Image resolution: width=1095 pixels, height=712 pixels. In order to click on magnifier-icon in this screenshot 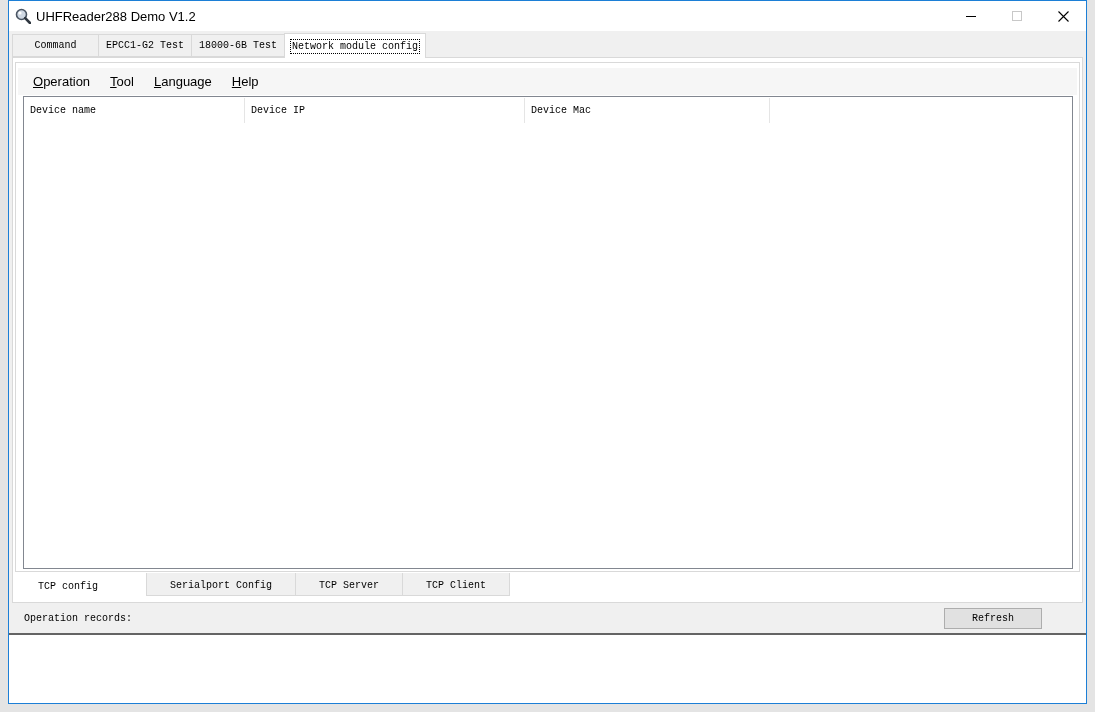, I will do `click(23, 16)`.